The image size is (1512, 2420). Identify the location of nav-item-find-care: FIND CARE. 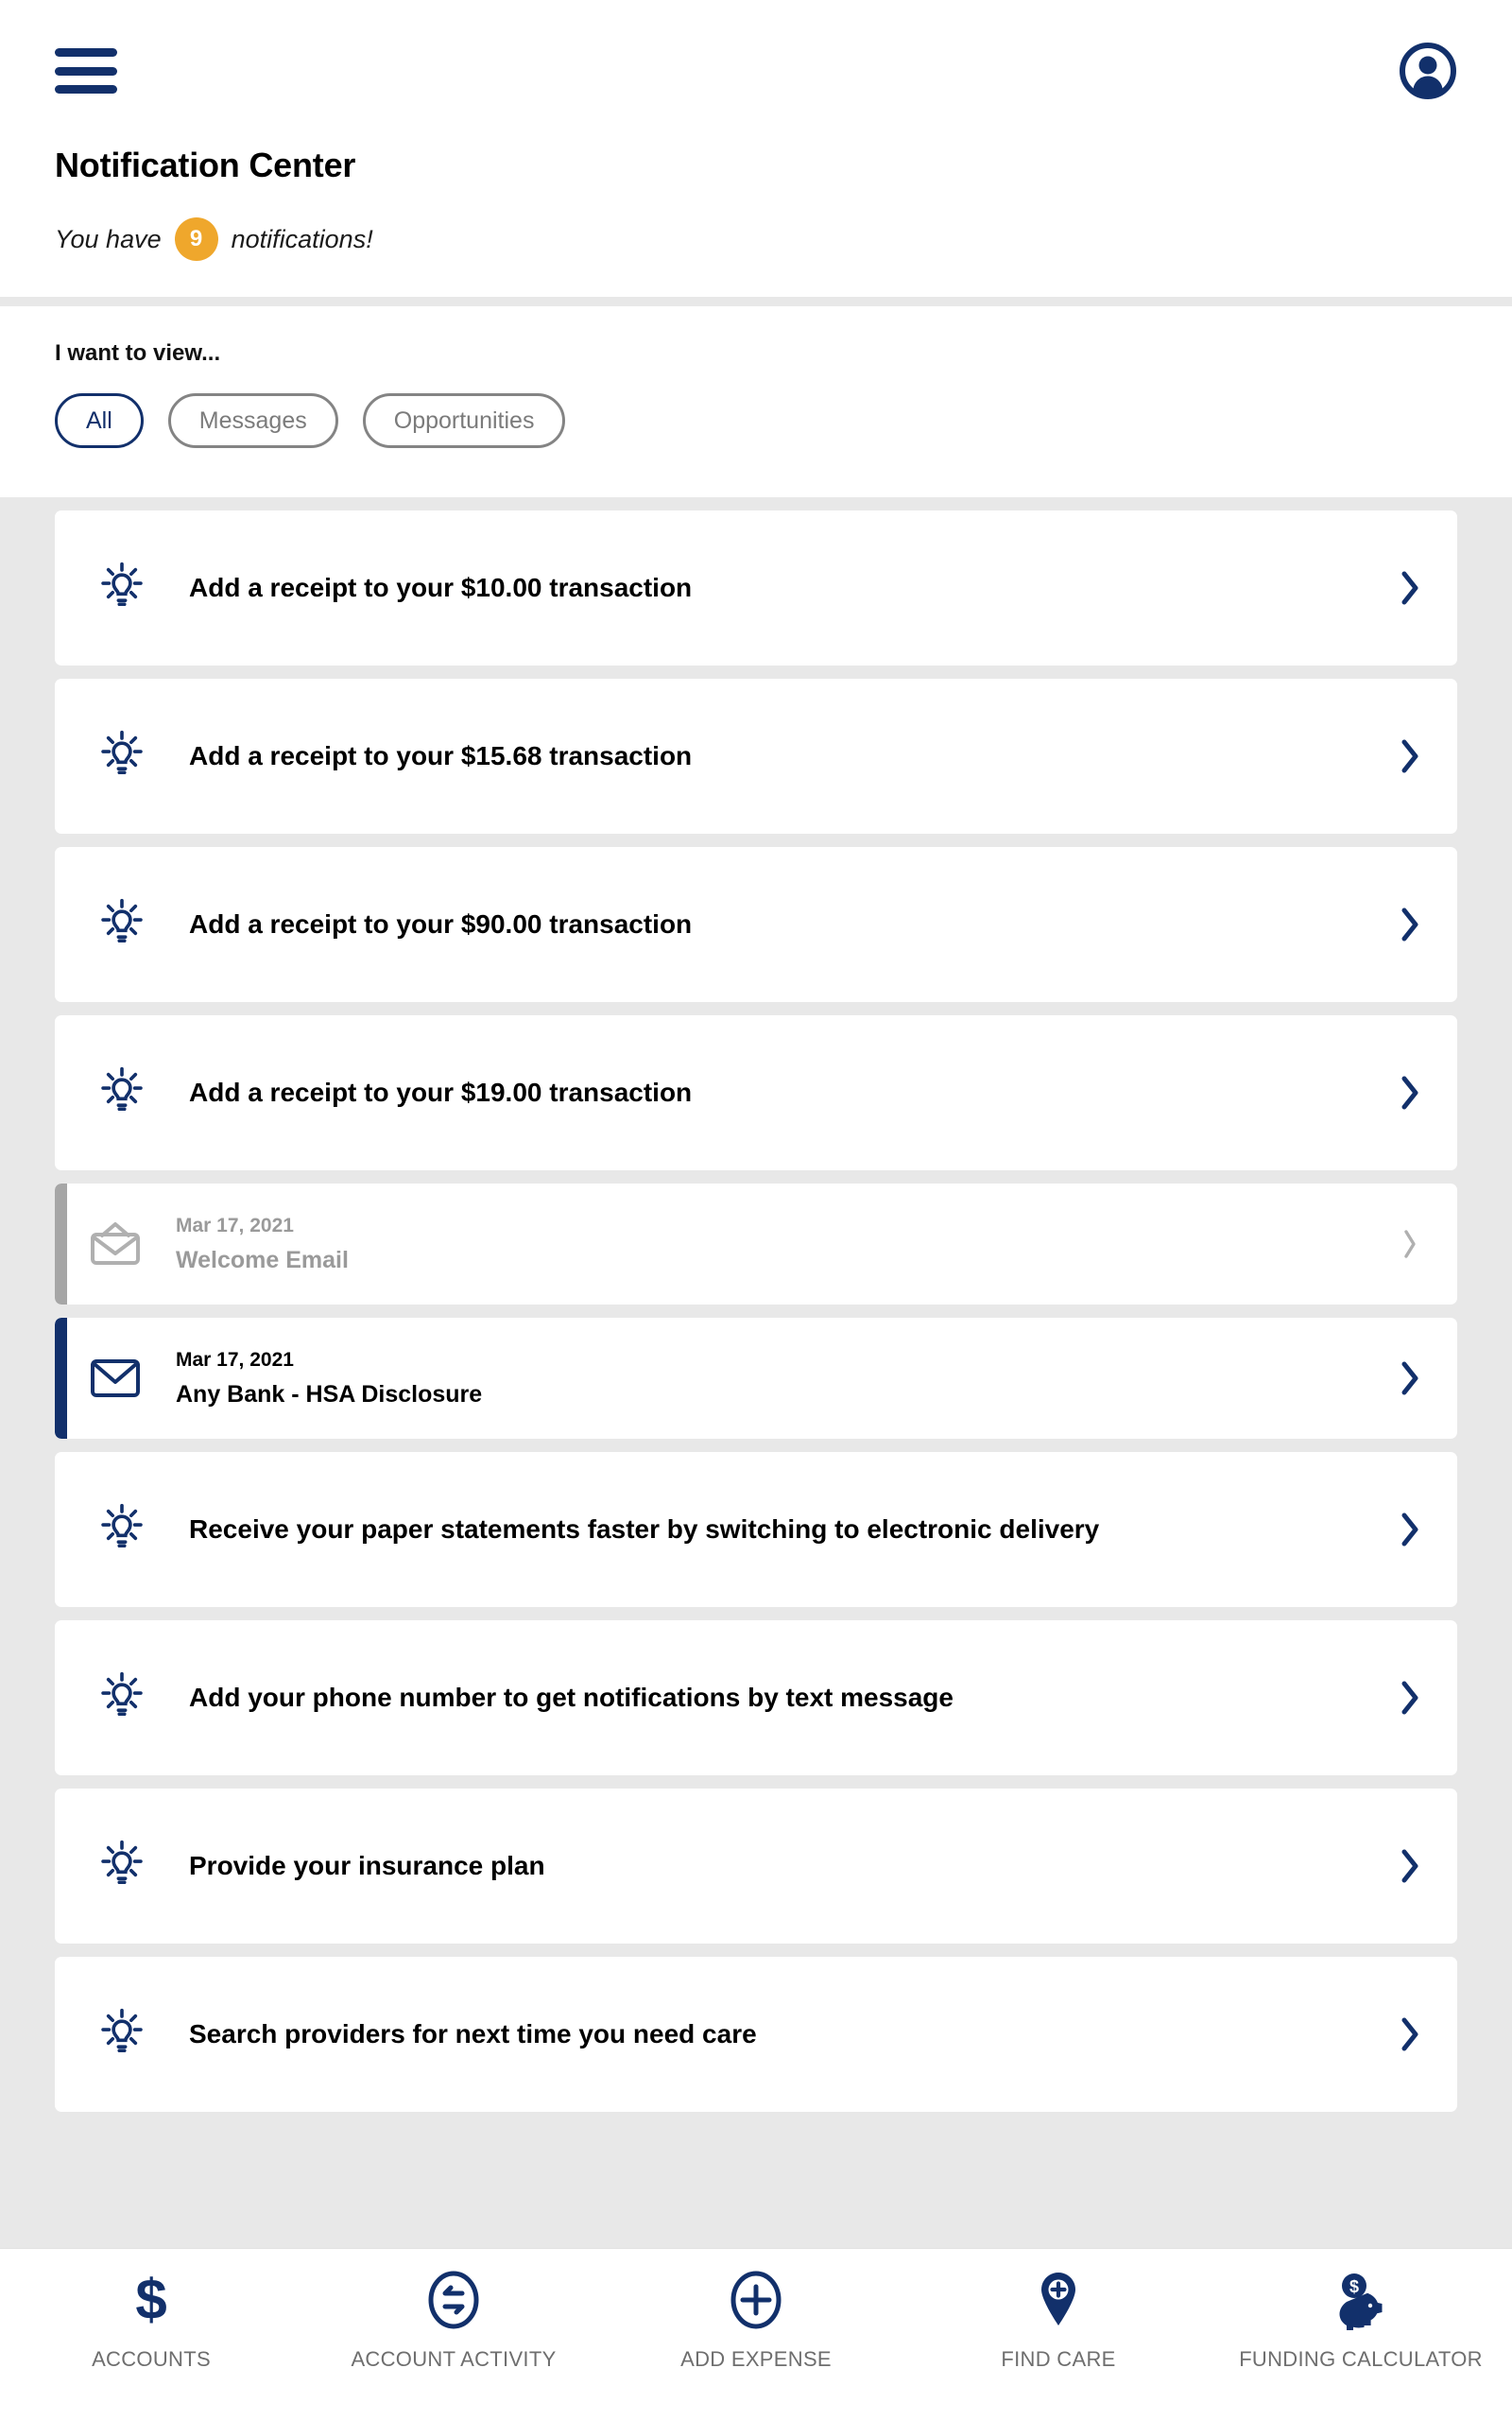
(1058, 2321).